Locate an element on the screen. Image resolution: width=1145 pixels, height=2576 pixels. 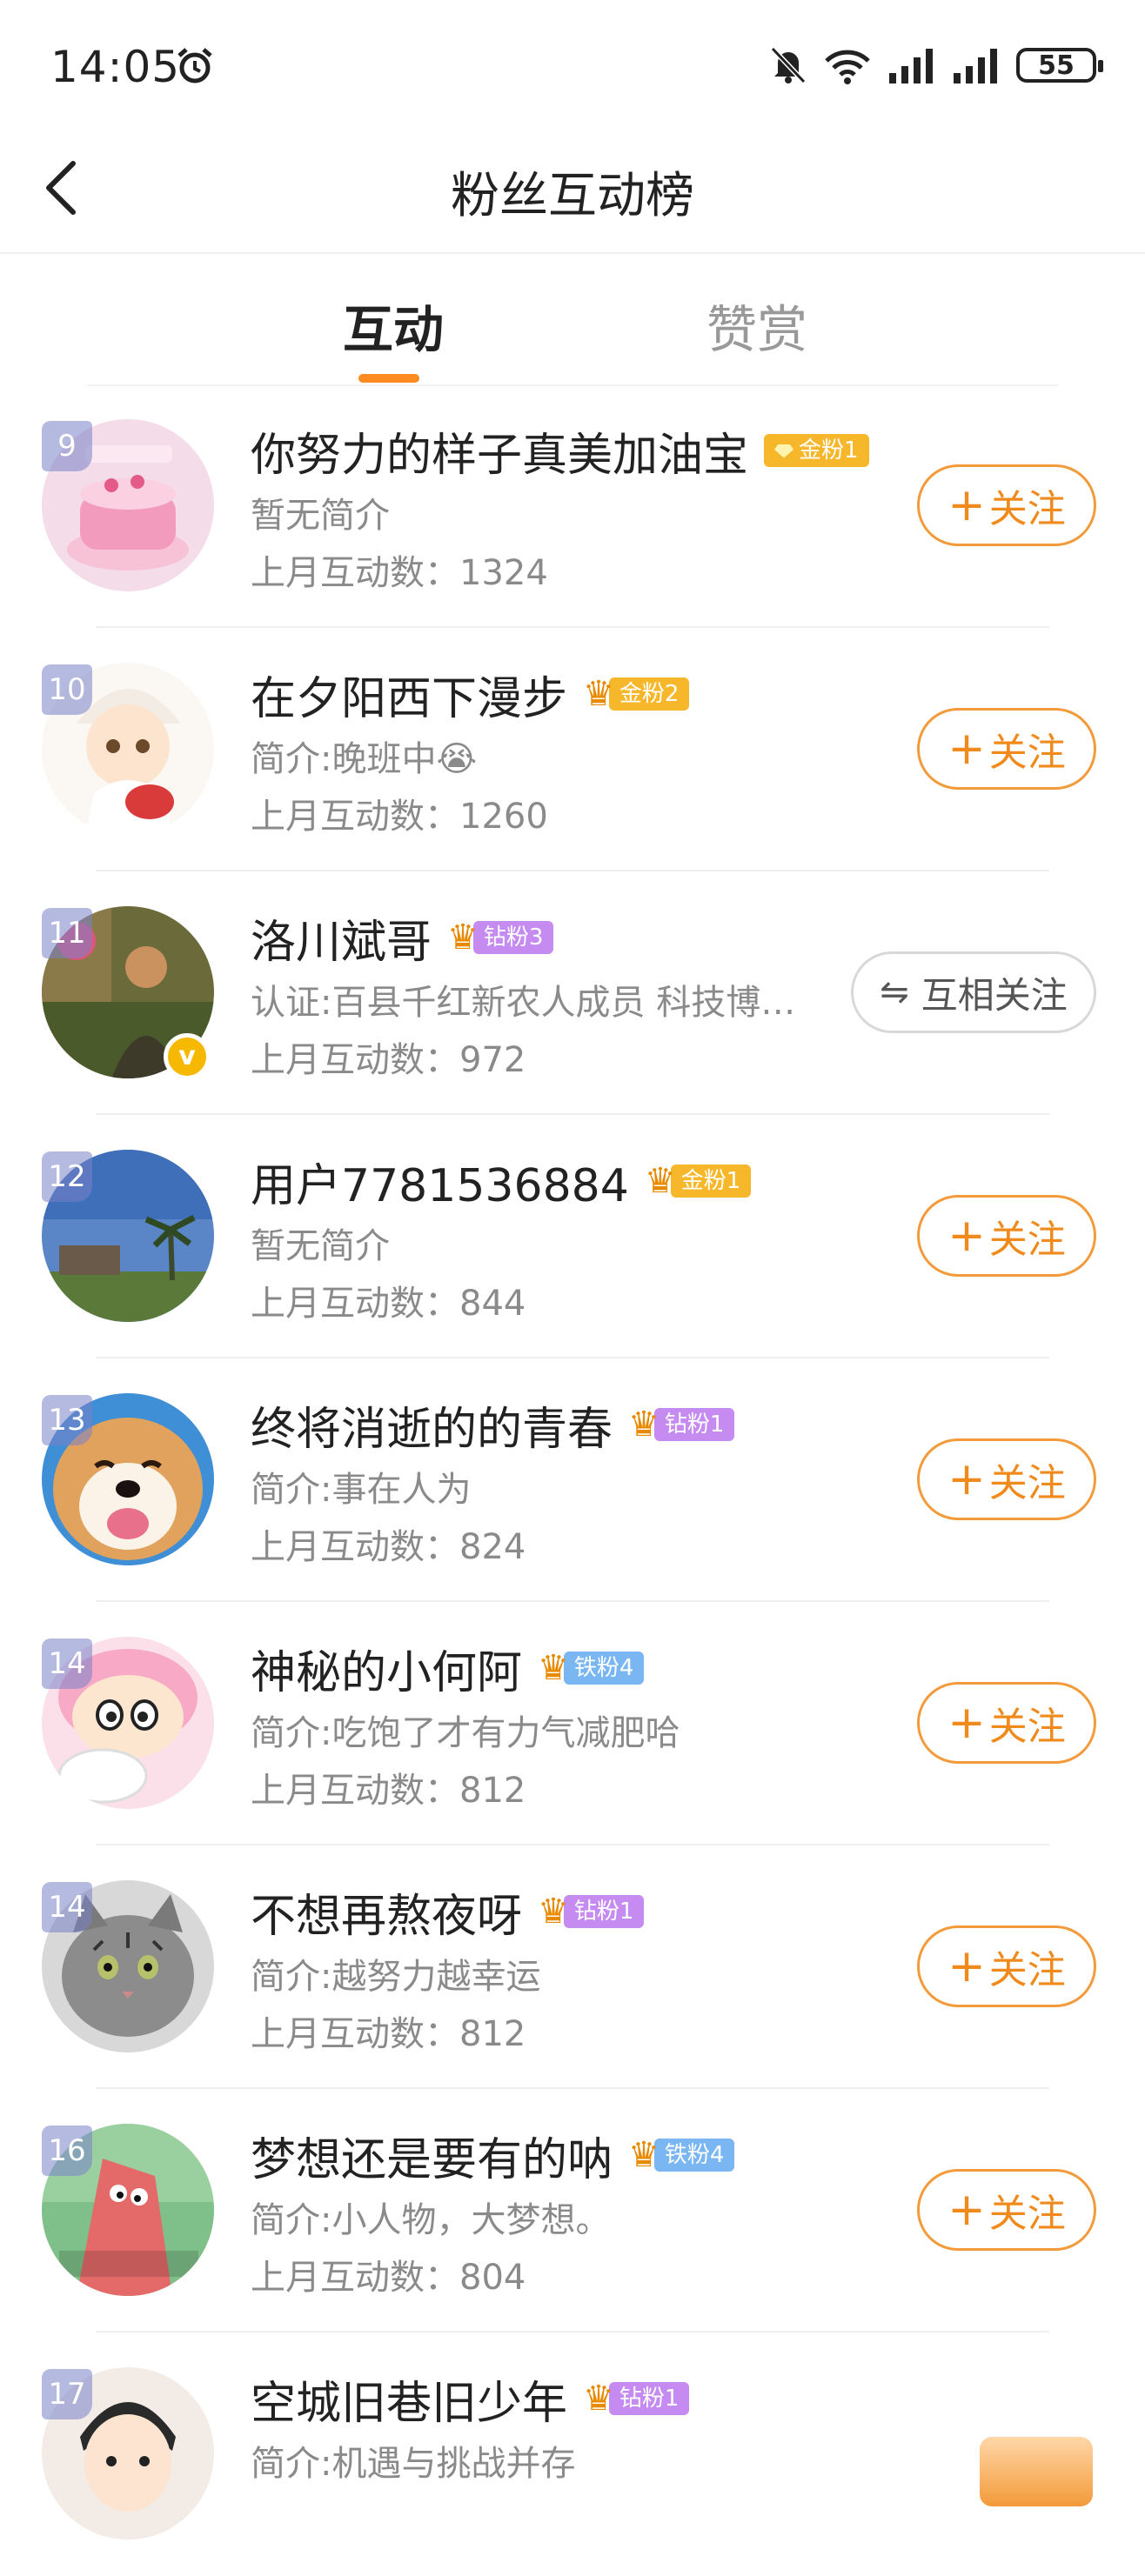
fan-bio: 简介:事在人为 is located at coordinates (361, 1490).